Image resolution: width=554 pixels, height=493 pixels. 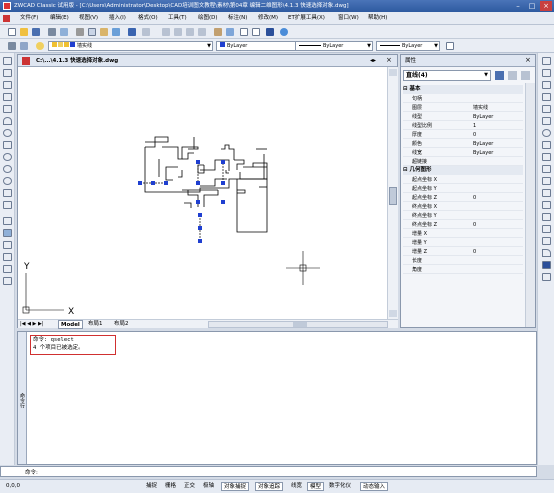 I want to click on erase-icon, so click(x=546, y=61).